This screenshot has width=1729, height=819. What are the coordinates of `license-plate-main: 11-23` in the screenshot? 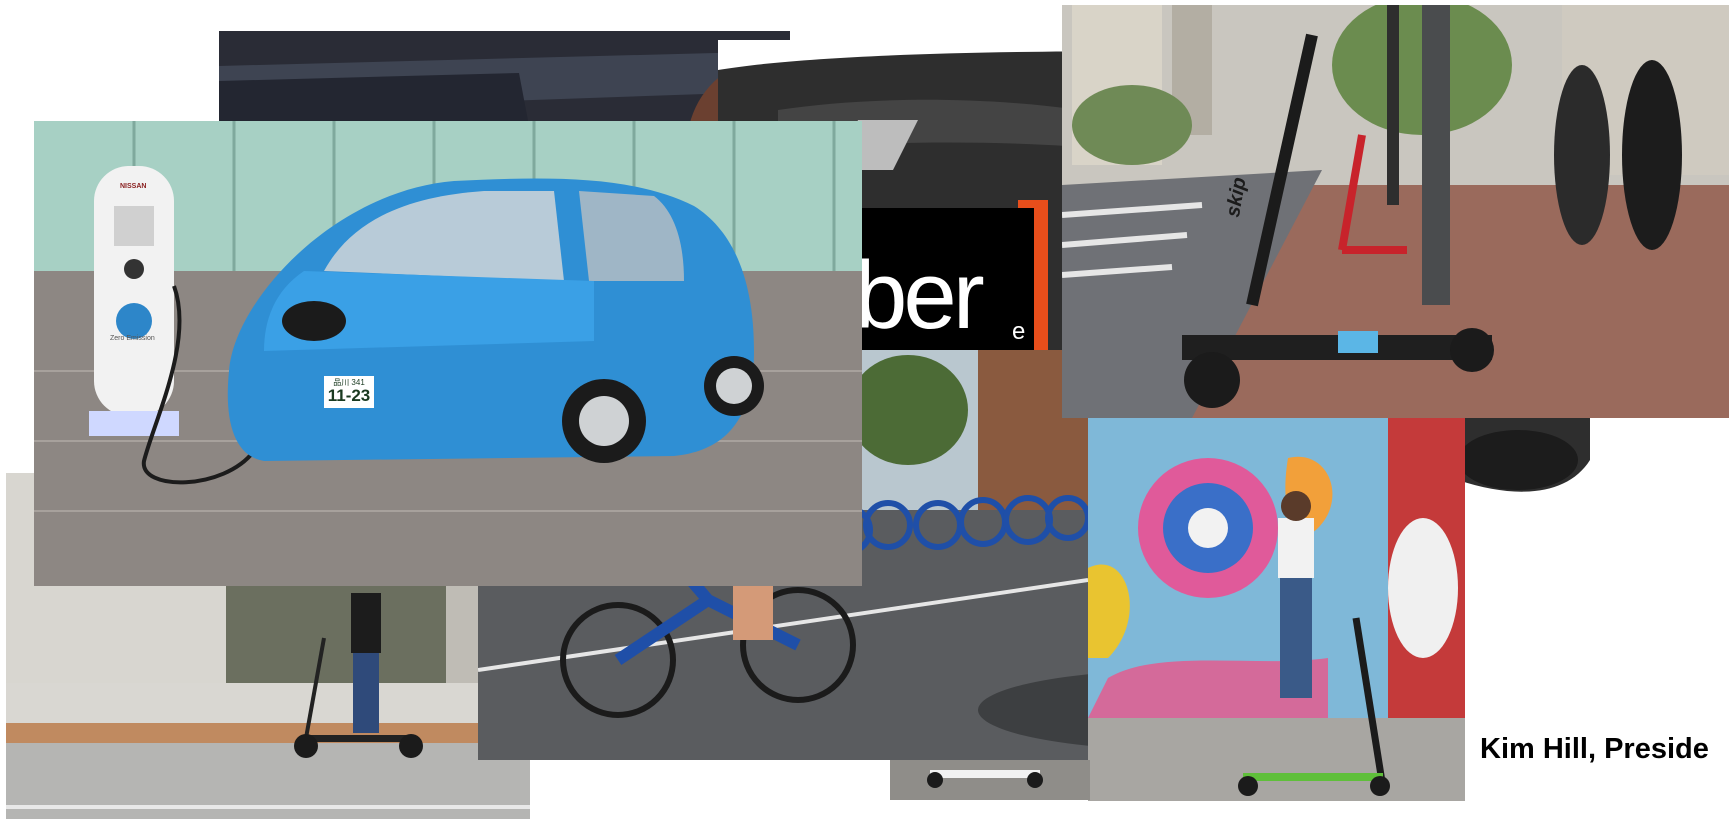 It's located at (349, 395).